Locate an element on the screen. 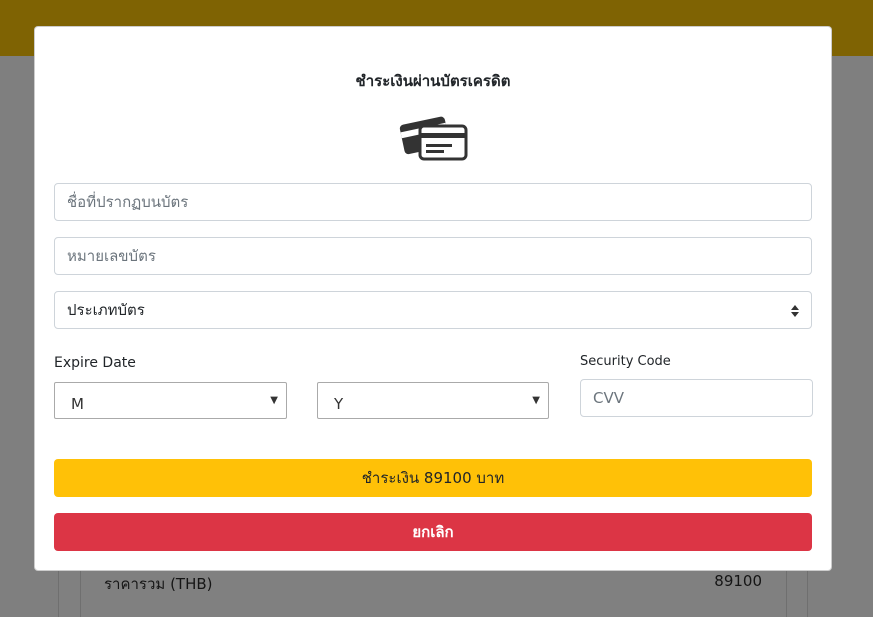 The width and height of the screenshot is (873, 617). security-code-label: Security Code is located at coordinates (625, 361).